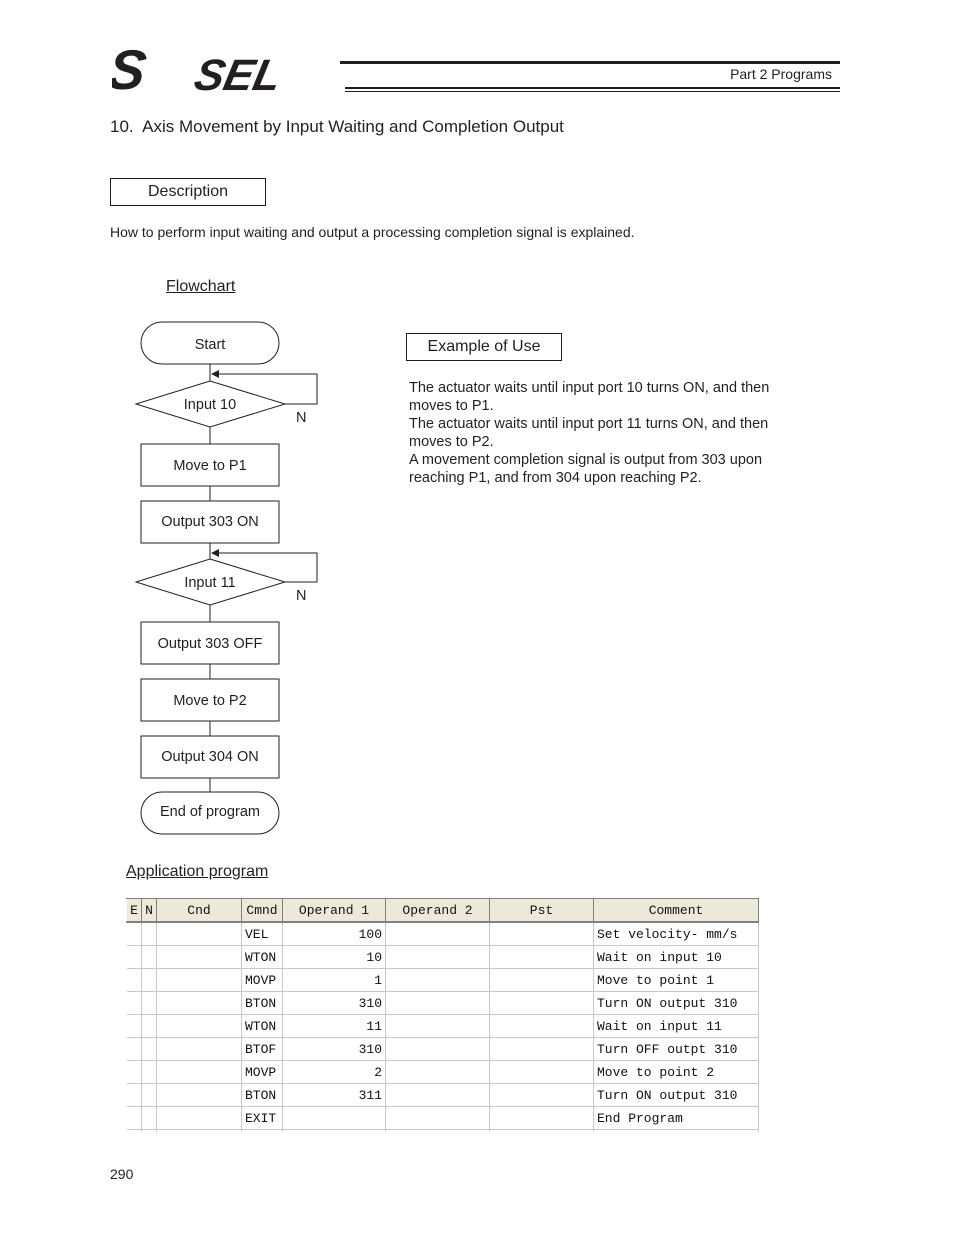 The image size is (954, 1235). I want to click on cell-comment: End Program, so click(676, 1118).